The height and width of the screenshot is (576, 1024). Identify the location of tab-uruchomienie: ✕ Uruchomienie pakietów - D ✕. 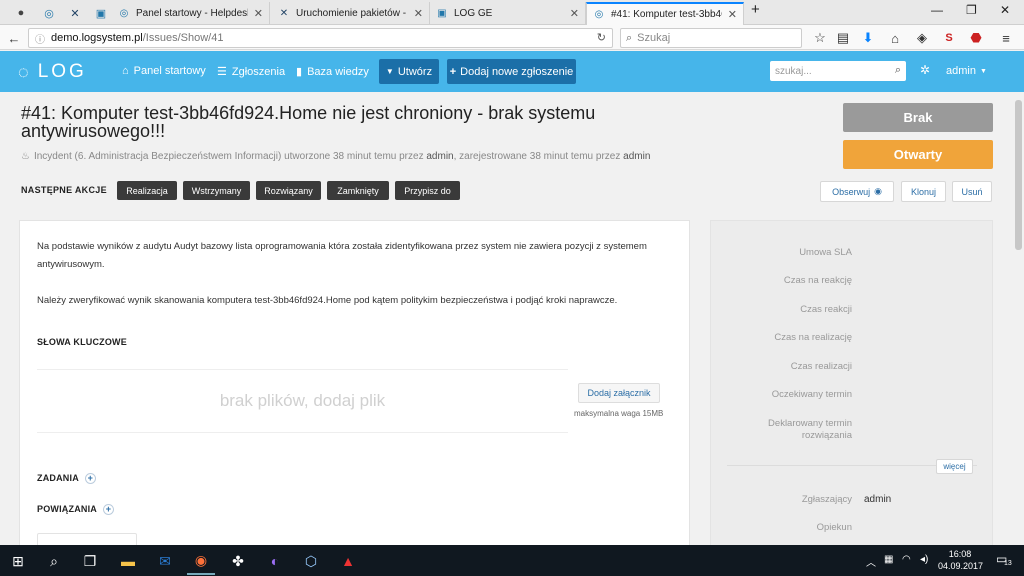
(351, 13).